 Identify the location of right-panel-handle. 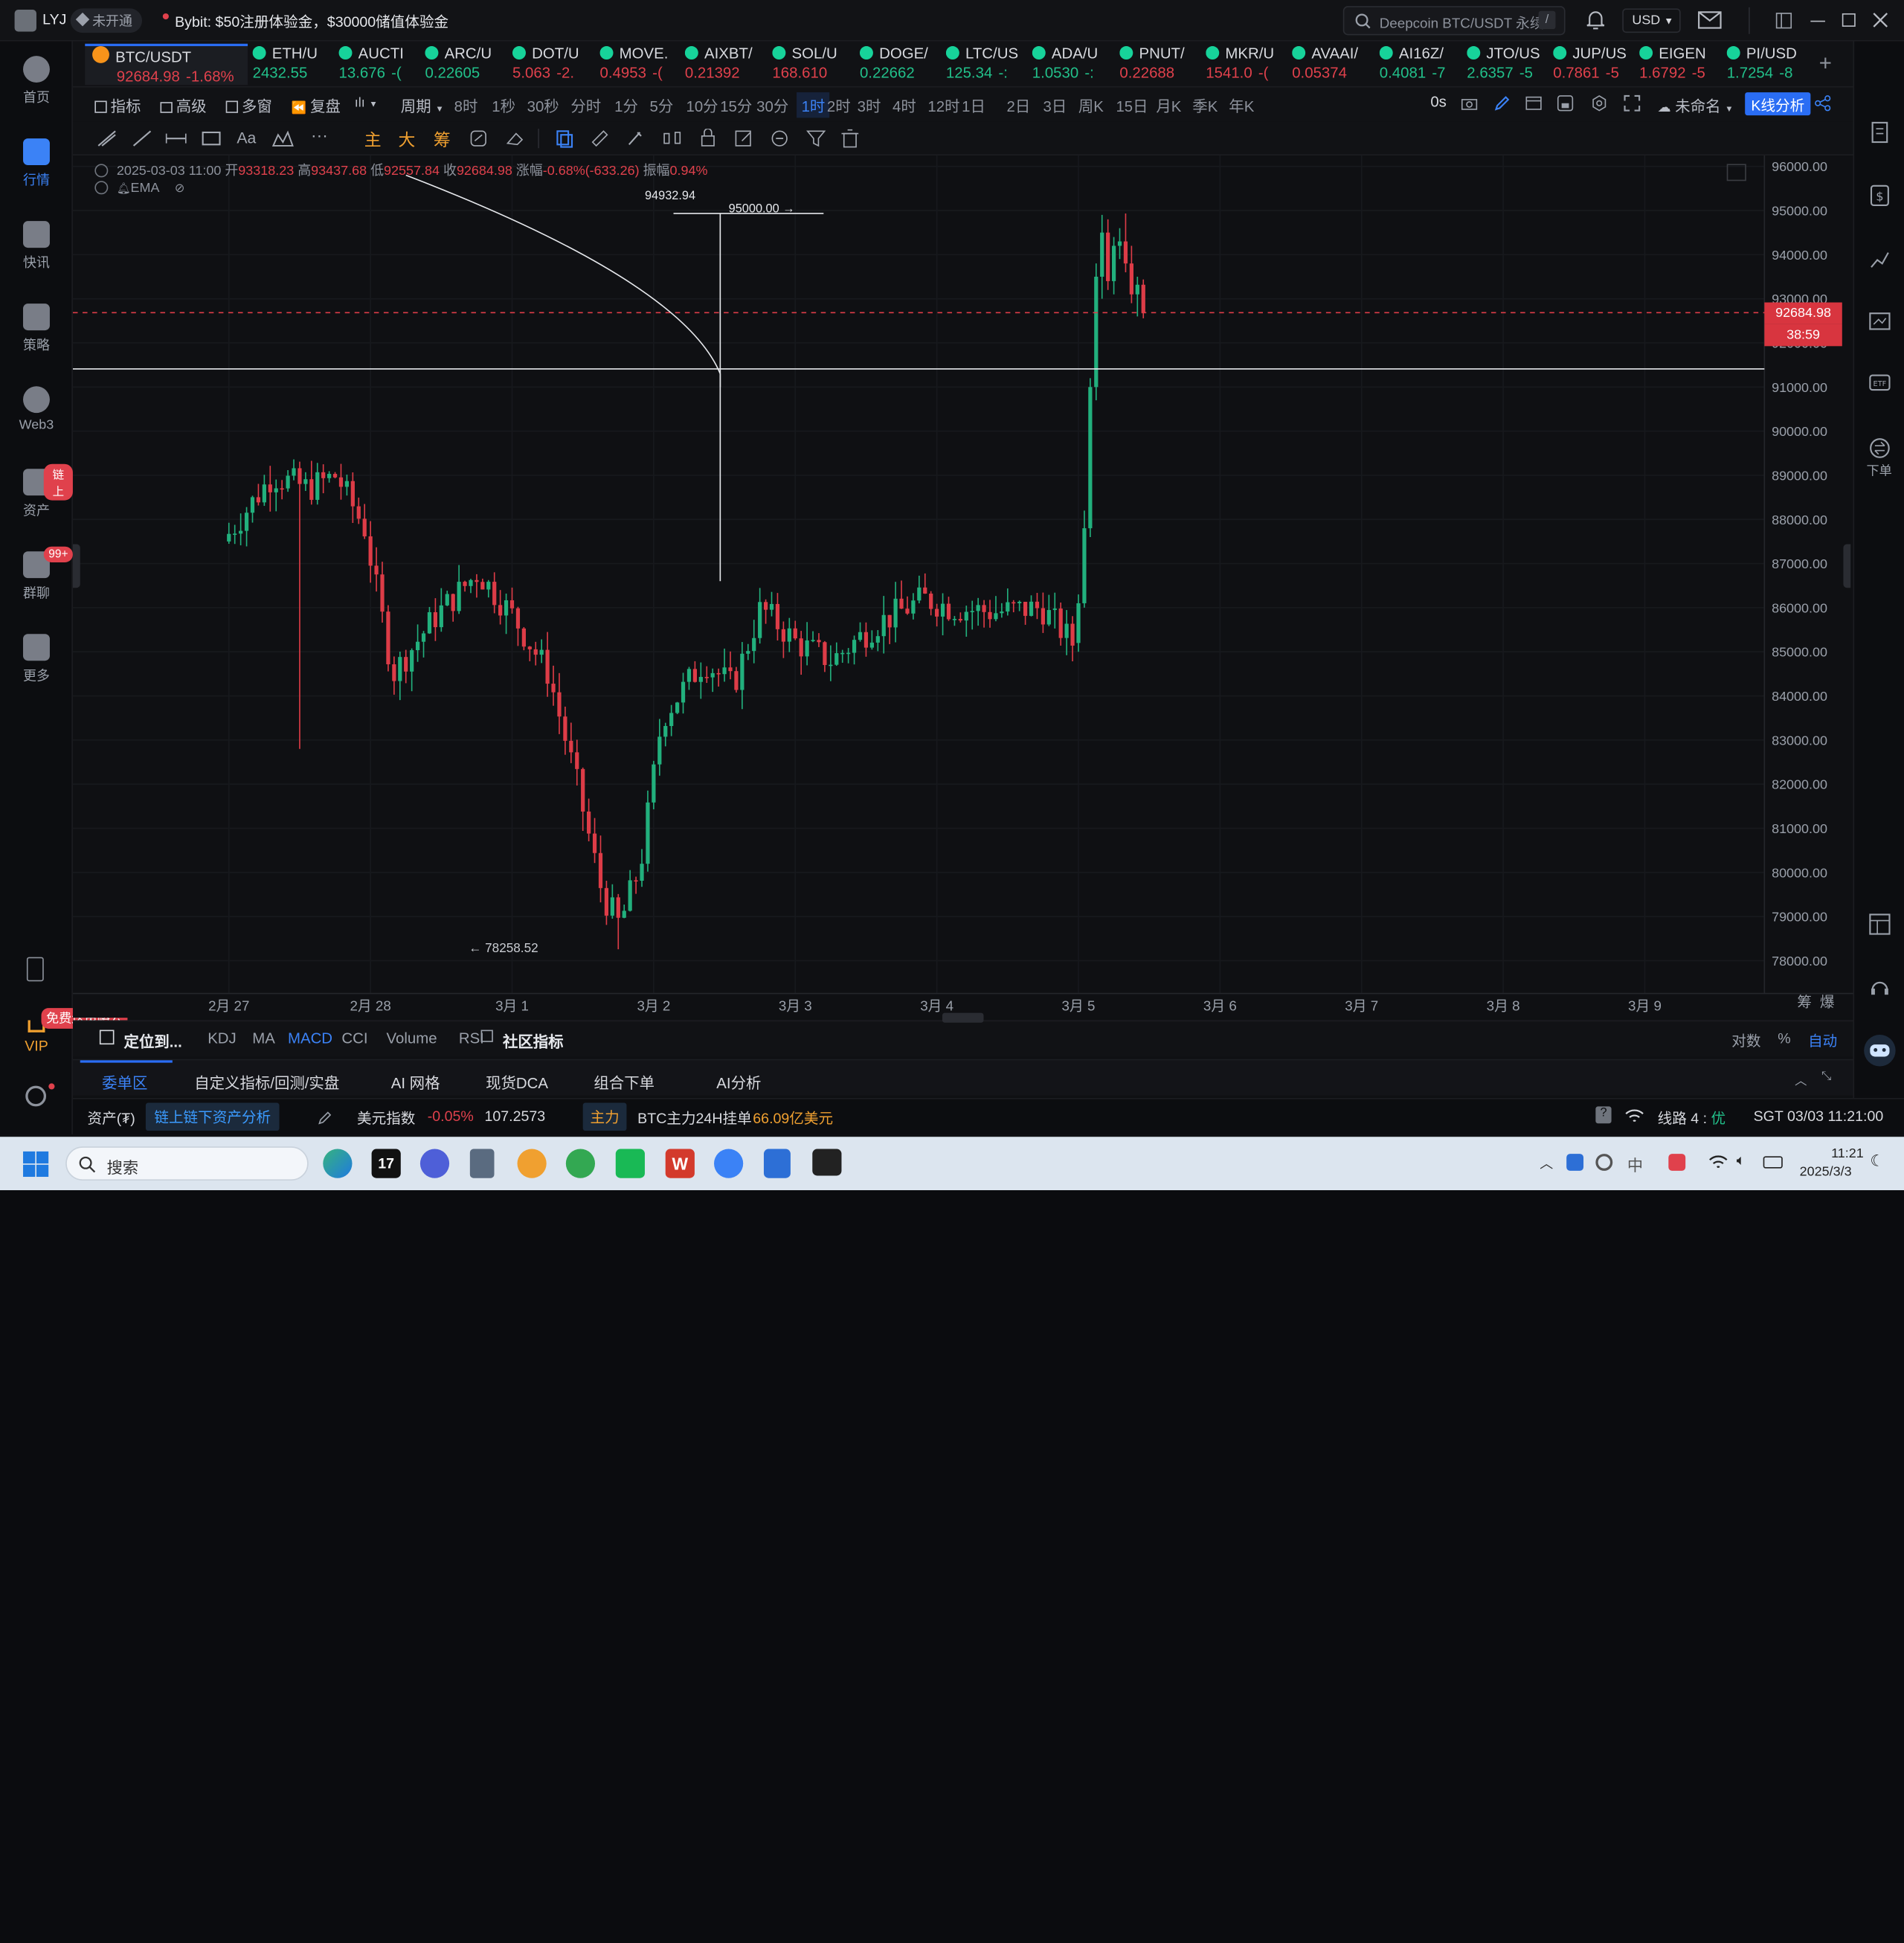
(1847, 566).